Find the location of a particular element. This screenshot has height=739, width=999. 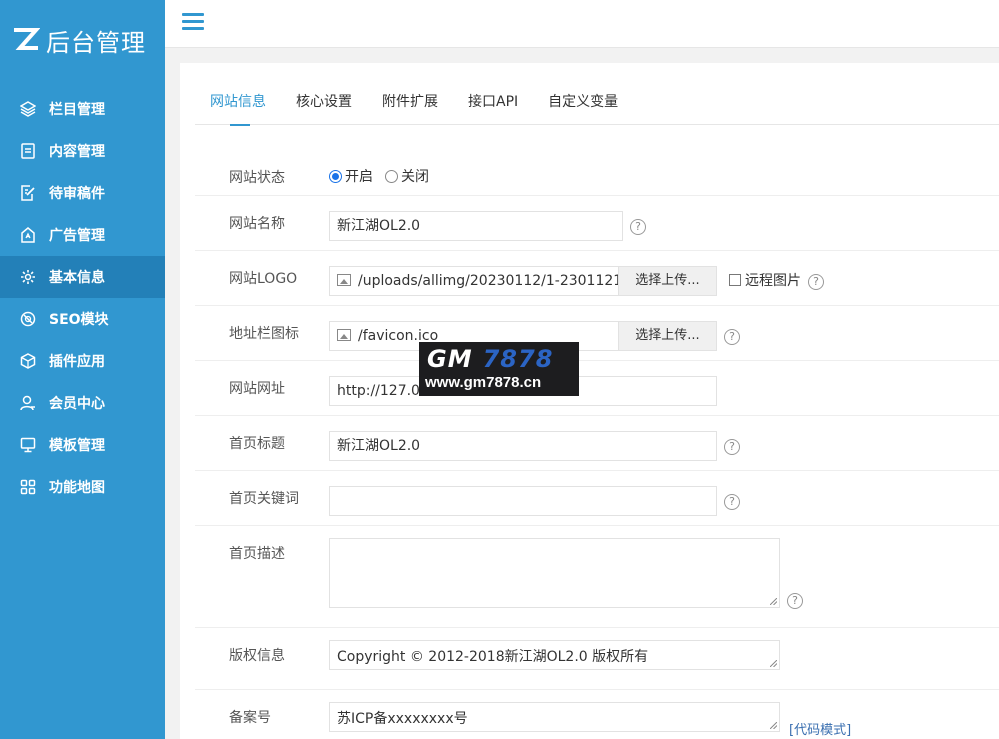

icp-label: 备案号 is located at coordinates (250, 718).